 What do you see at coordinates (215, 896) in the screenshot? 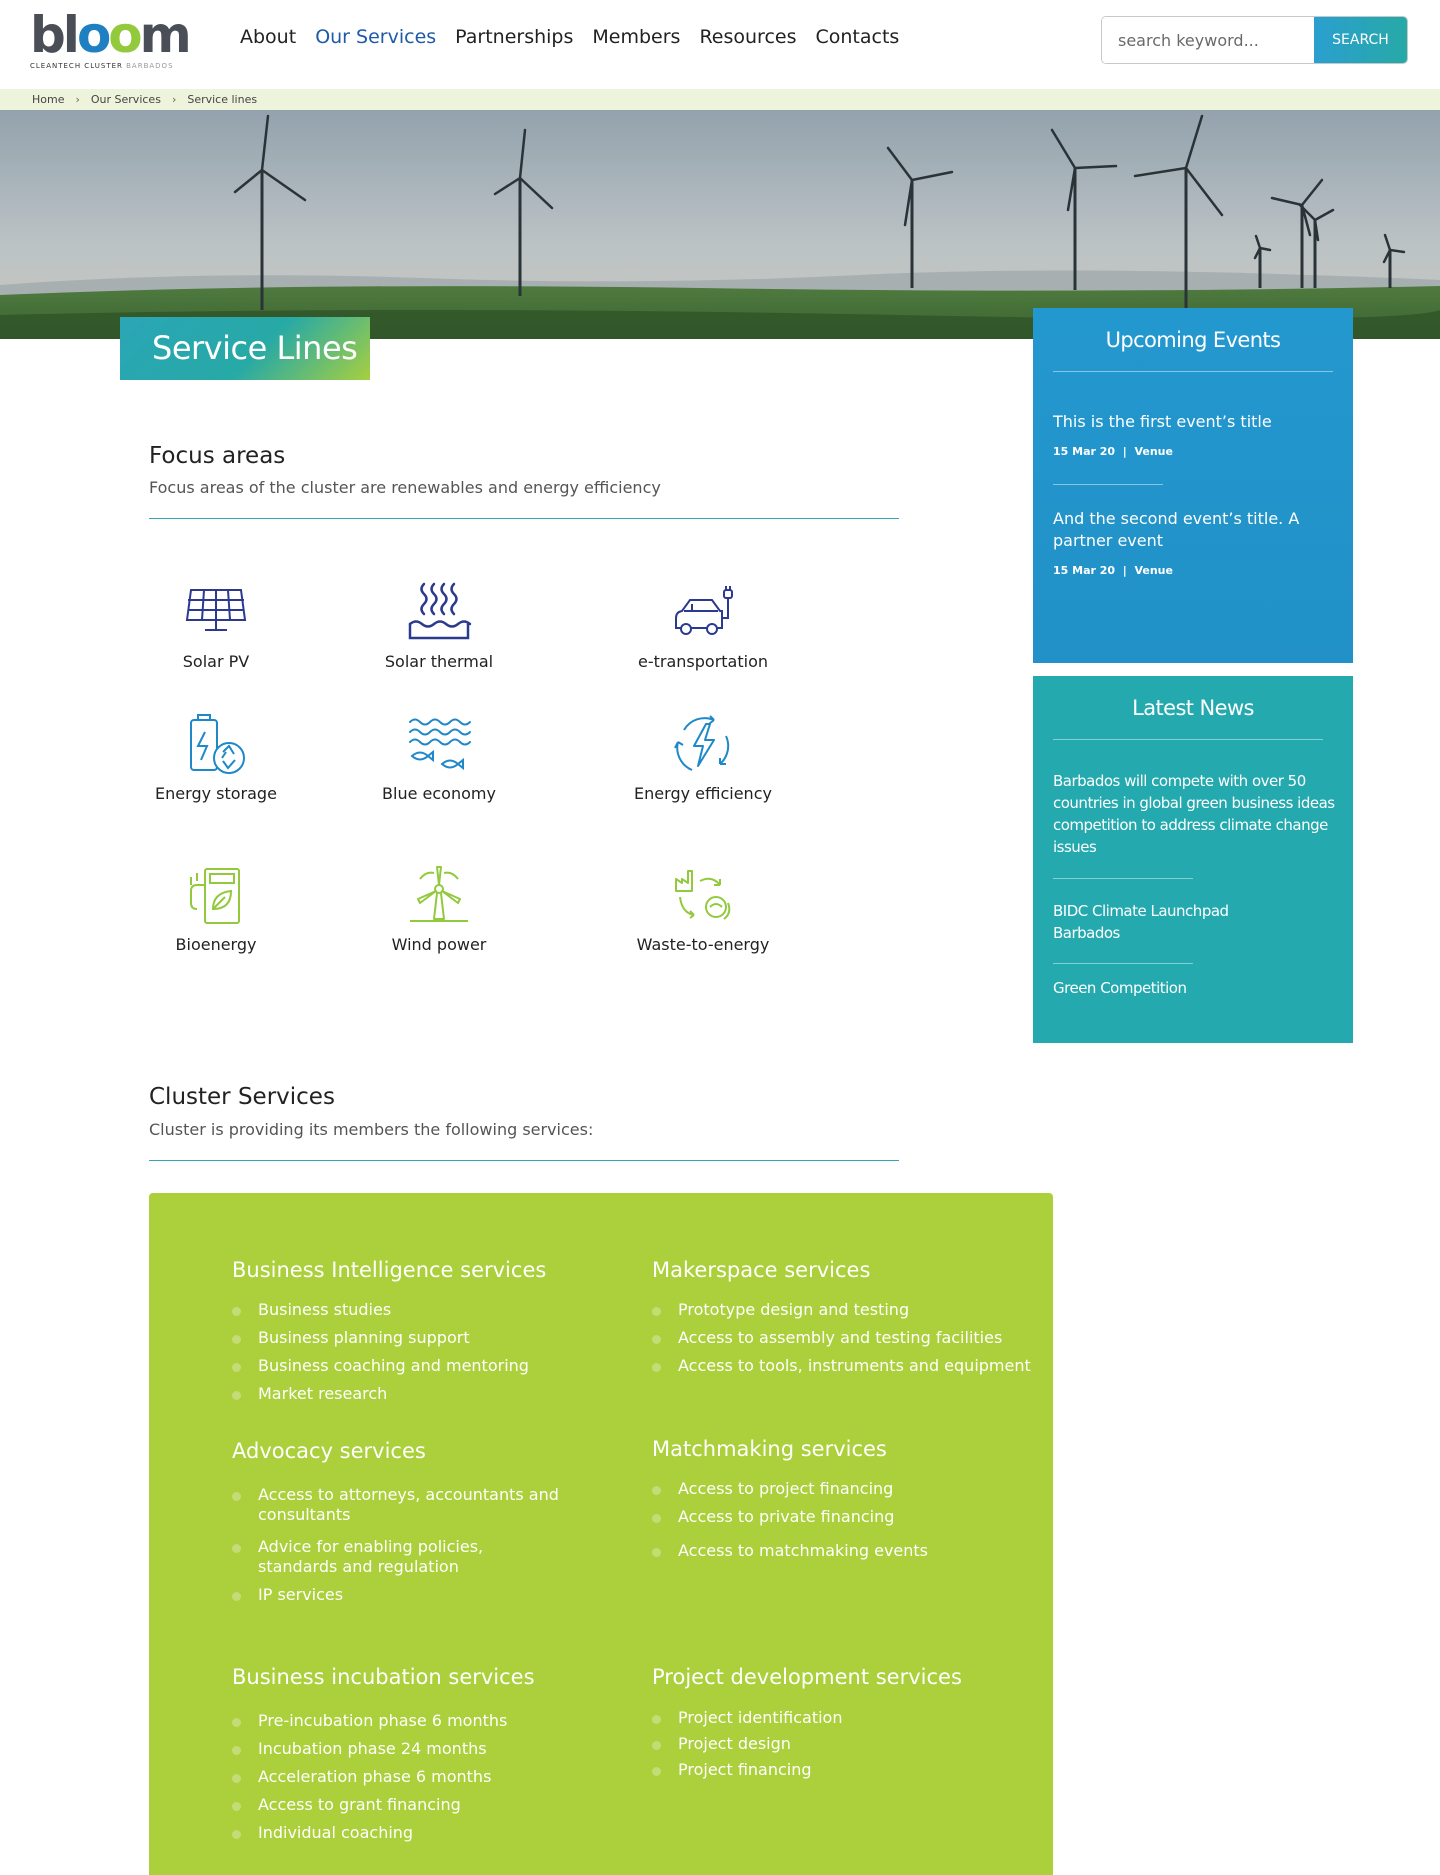
I see `bio-fuel-pump-icon` at bounding box center [215, 896].